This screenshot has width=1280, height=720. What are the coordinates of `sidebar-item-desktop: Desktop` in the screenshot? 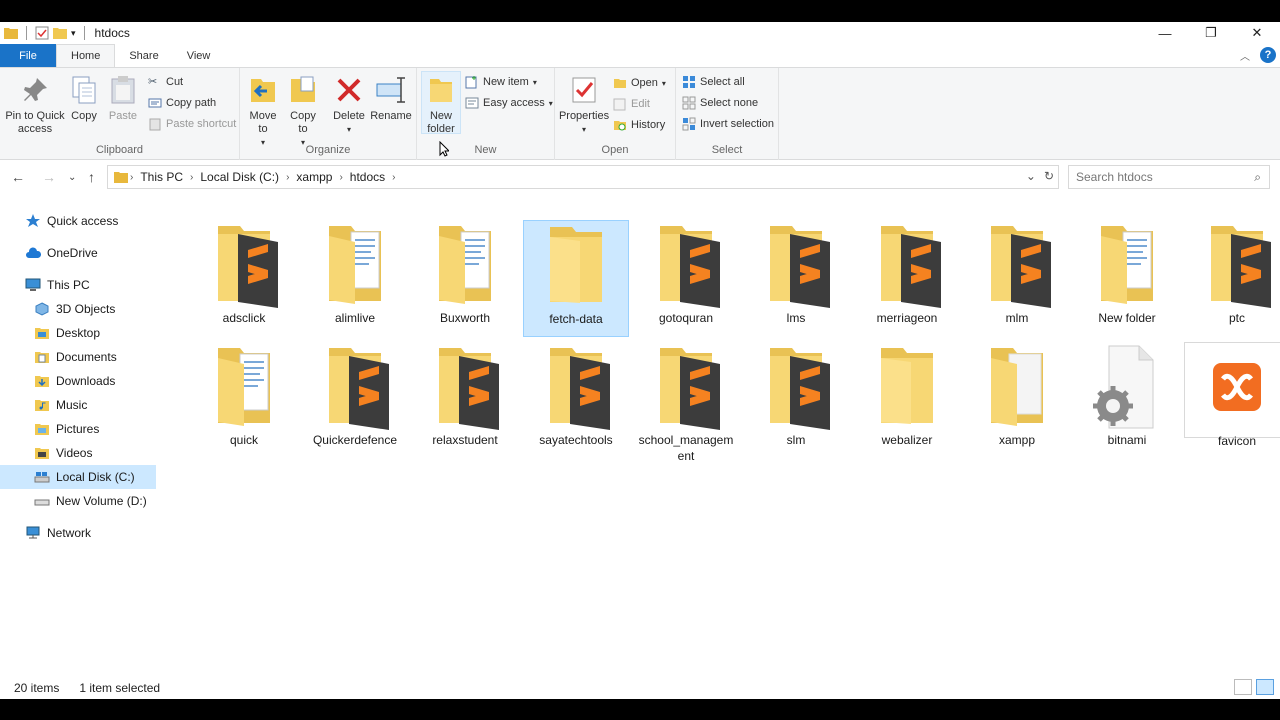 It's located at (78, 333).